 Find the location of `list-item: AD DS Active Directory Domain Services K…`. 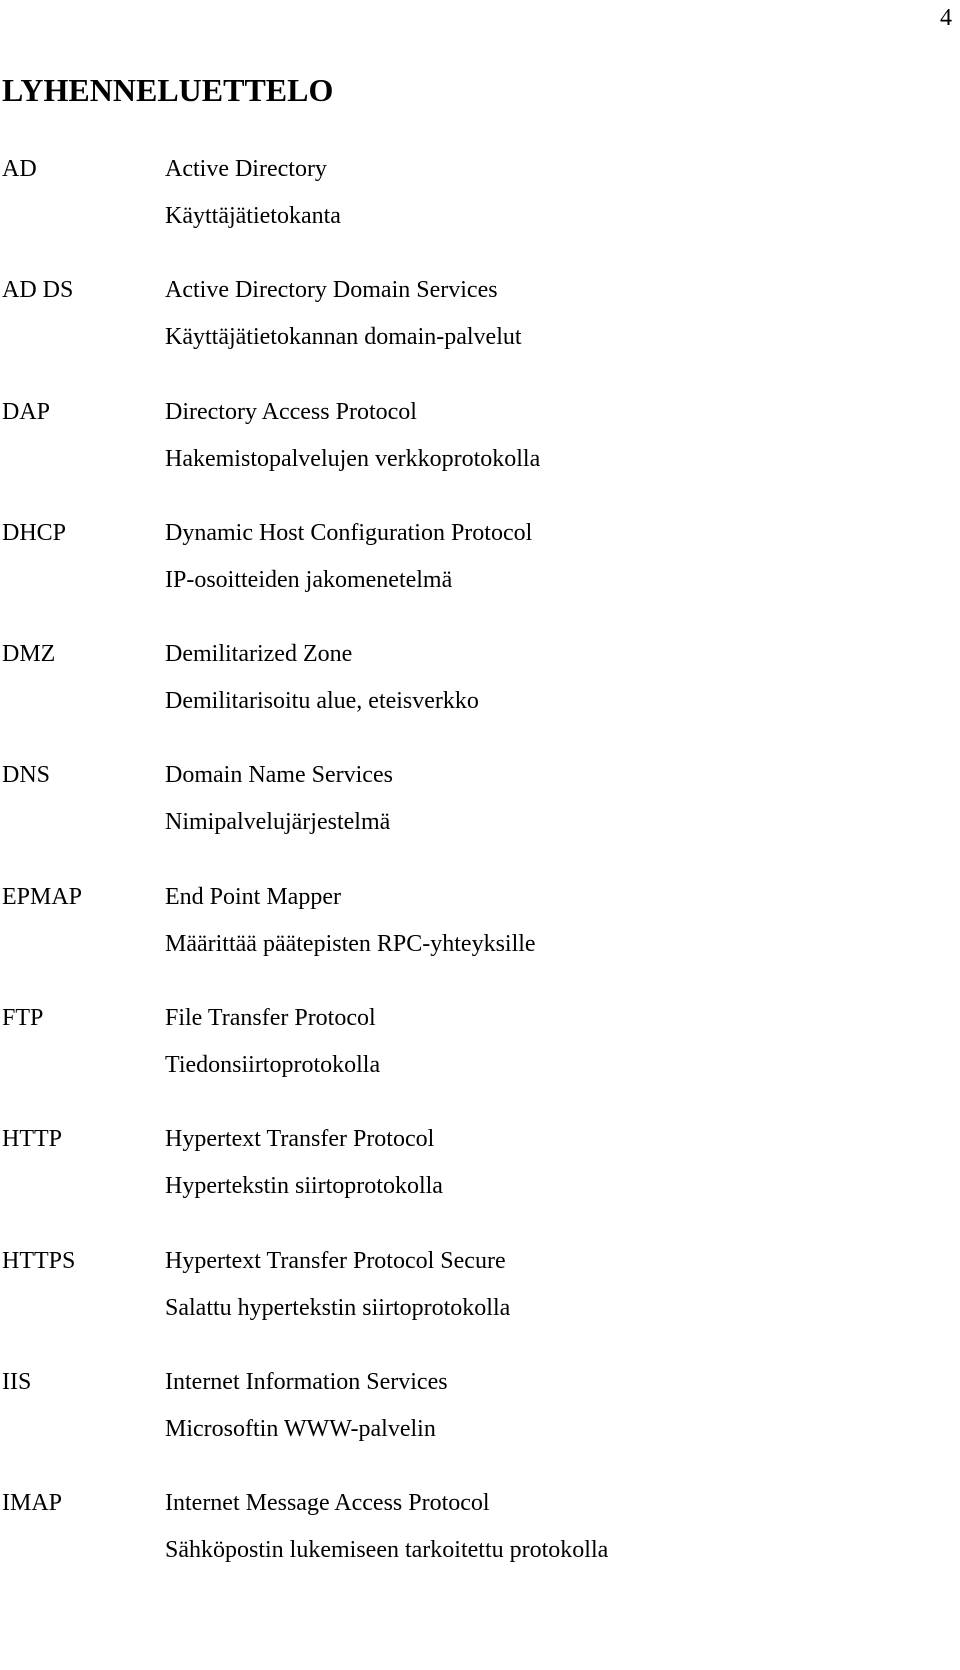

list-item: AD DS Active Directory Domain Services K… is located at coordinates (480, 335).